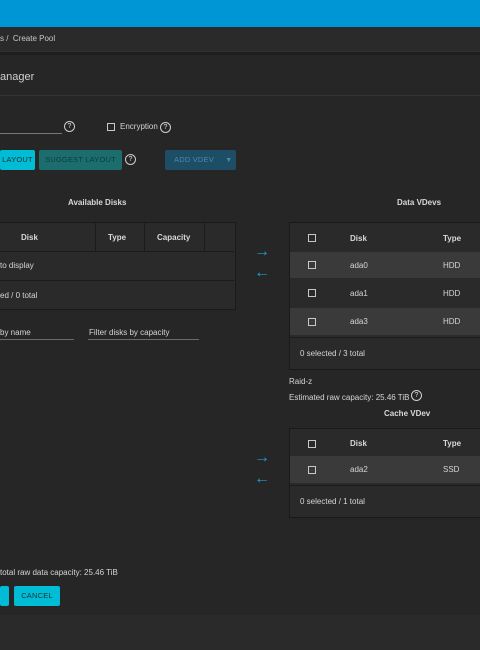 The width and height of the screenshot is (480, 650). Describe the element at coordinates (111, 127) in the screenshot. I see `encryption-checkbox` at that location.